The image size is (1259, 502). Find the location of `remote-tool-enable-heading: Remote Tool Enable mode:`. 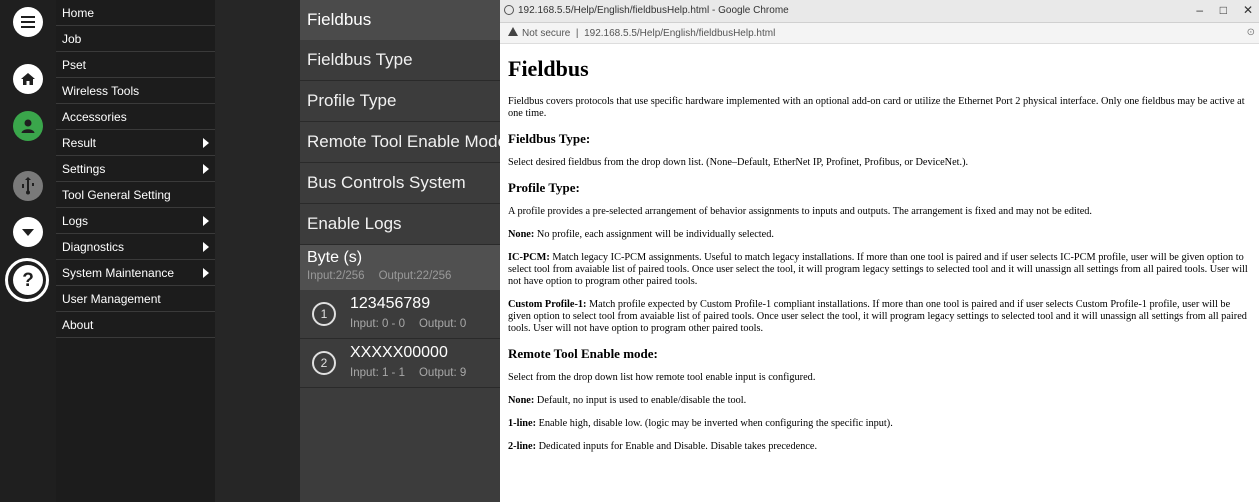

remote-tool-enable-heading: Remote Tool Enable mode: is located at coordinates (583, 353).